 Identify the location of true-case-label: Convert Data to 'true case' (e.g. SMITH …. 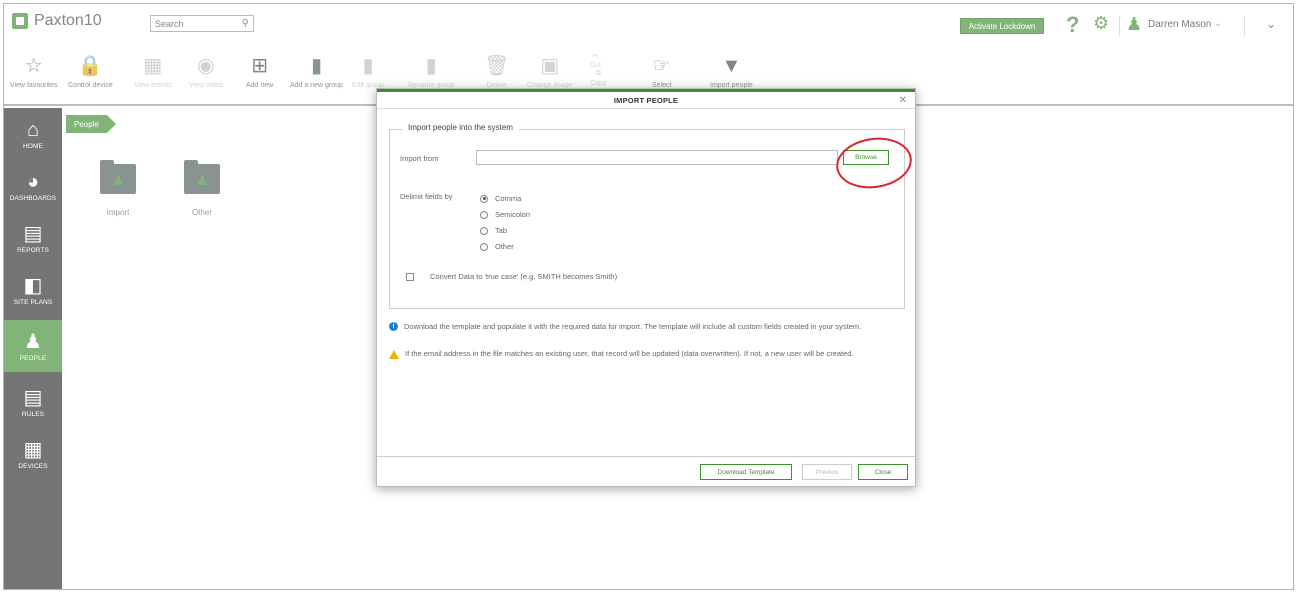
(524, 276).